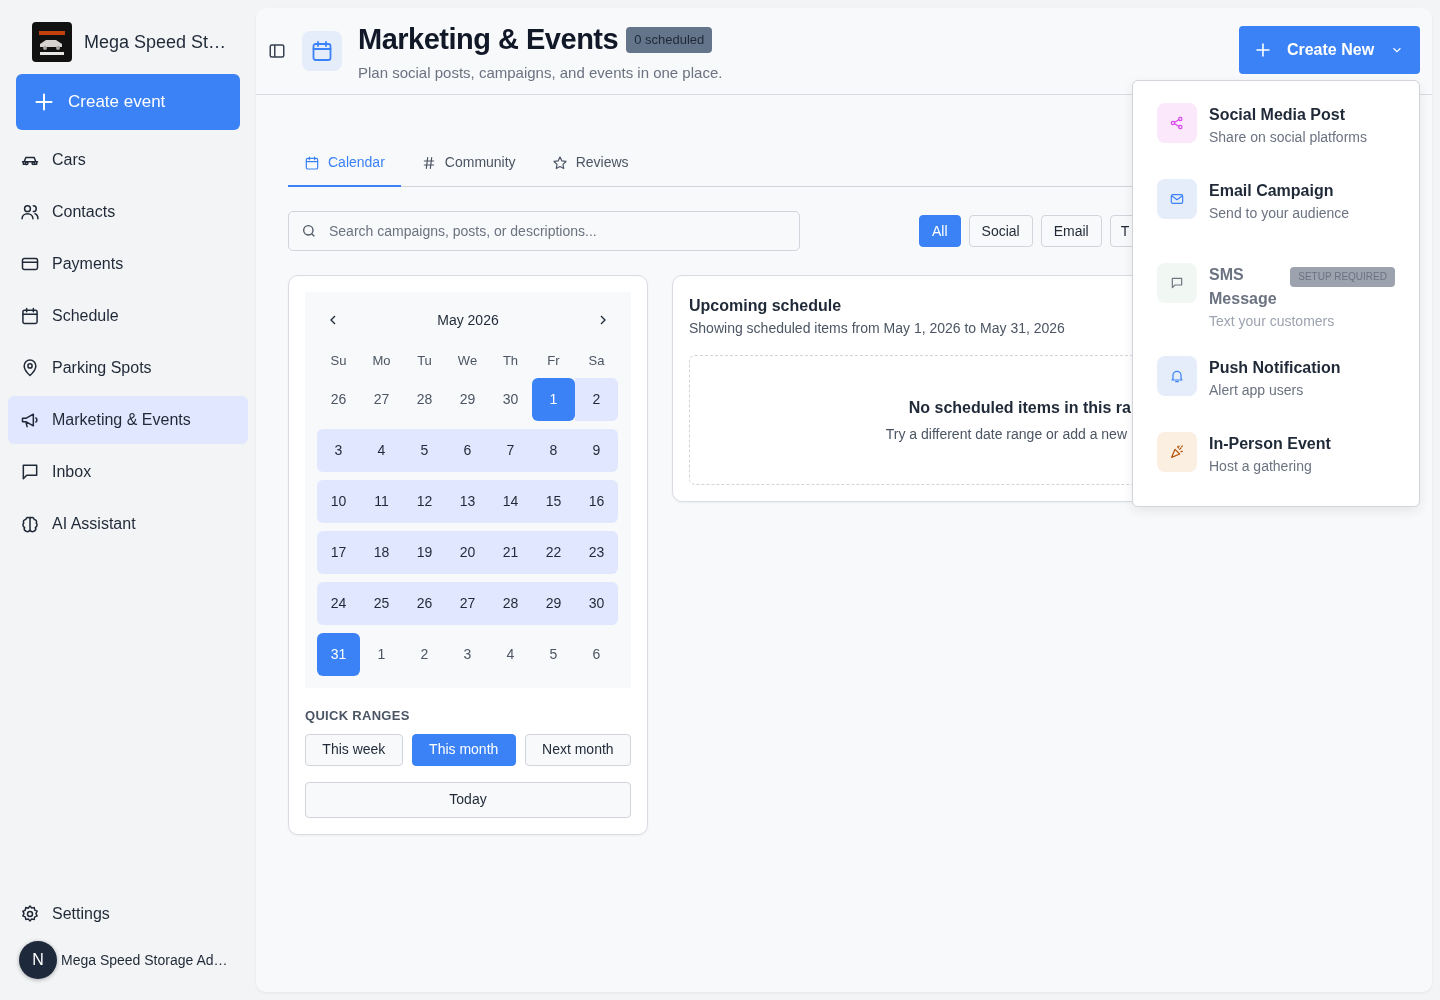  What do you see at coordinates (468, 164) in the screenshot?
I see `tab: Community` at bounding box center [468, 164].